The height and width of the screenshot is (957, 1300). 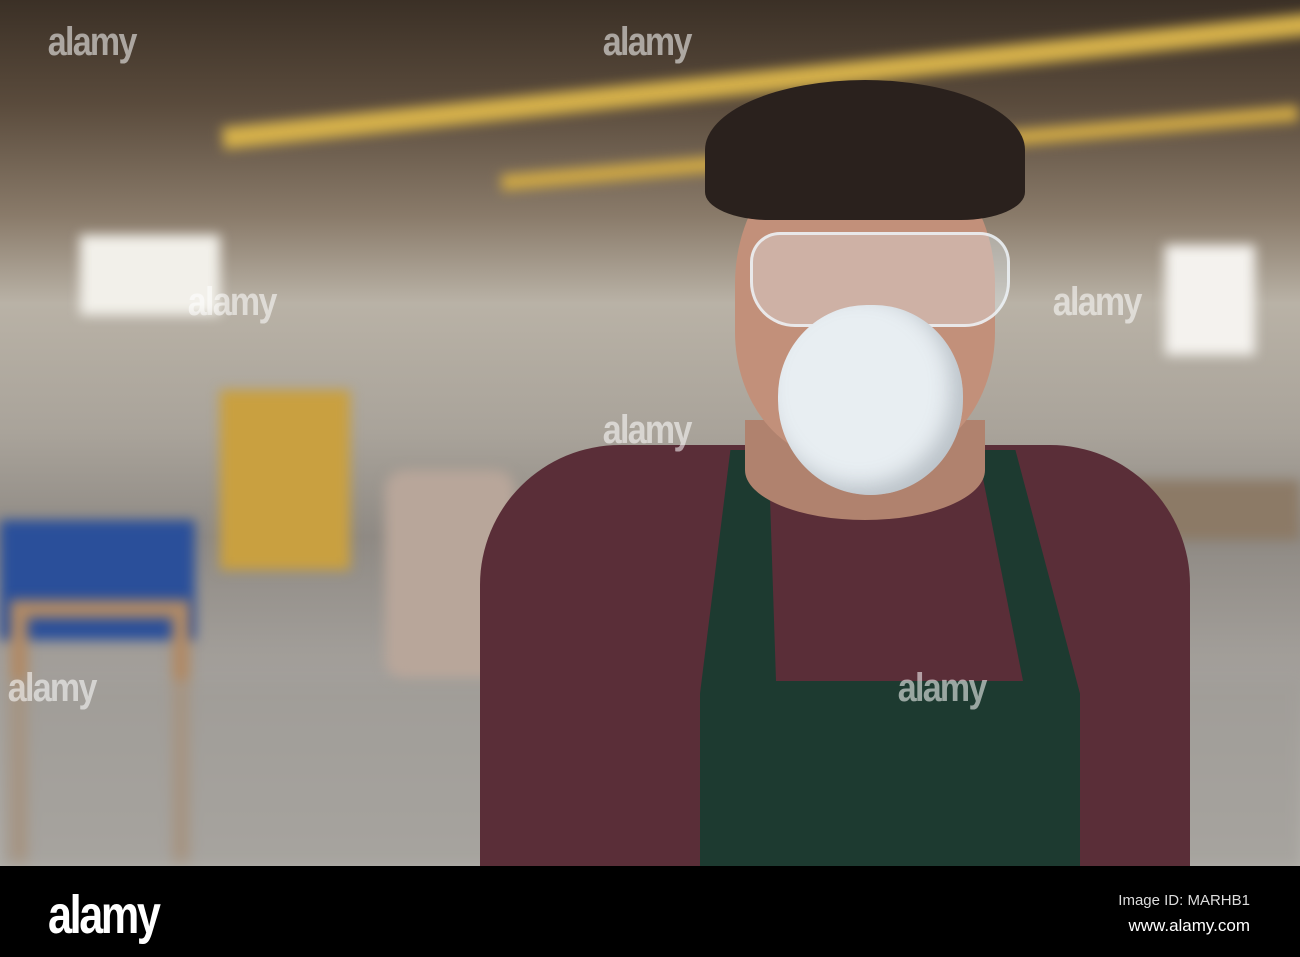 I want to click on hair, so click(x=865, y=150).